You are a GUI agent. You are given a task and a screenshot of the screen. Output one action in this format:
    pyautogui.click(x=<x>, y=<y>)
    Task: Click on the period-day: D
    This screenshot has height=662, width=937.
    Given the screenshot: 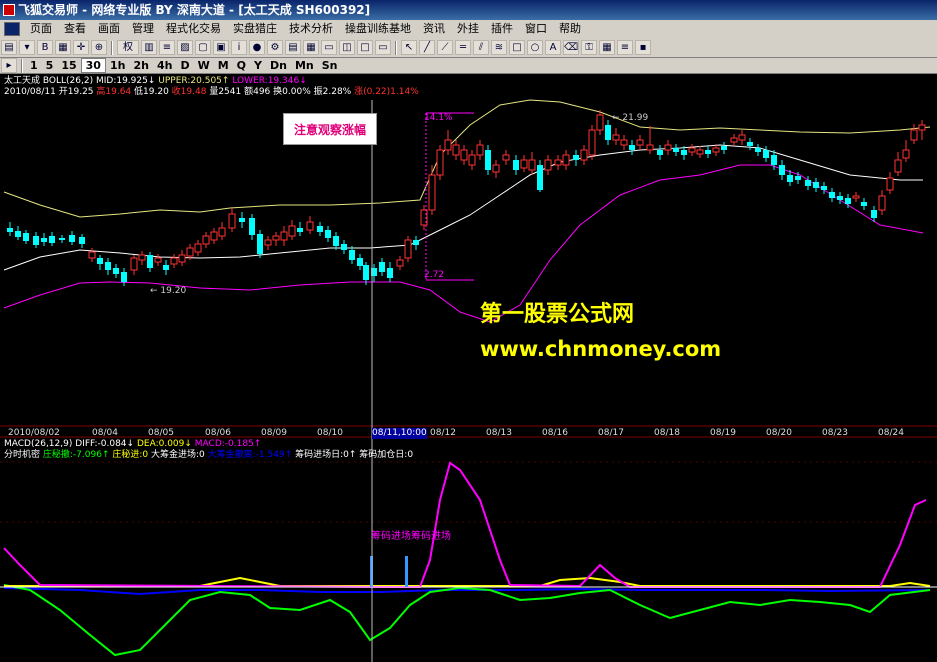 What is the action you would take?
    pyautogui.click(x=184, y=65)
    